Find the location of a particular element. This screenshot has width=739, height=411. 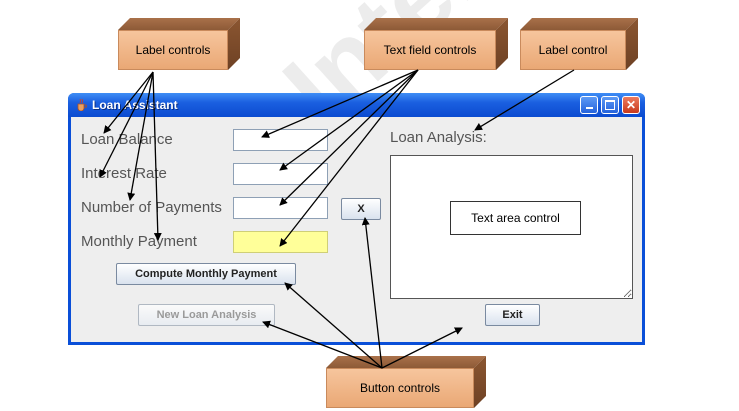

label-control-text: Label control is located at coordinates (573, 50).